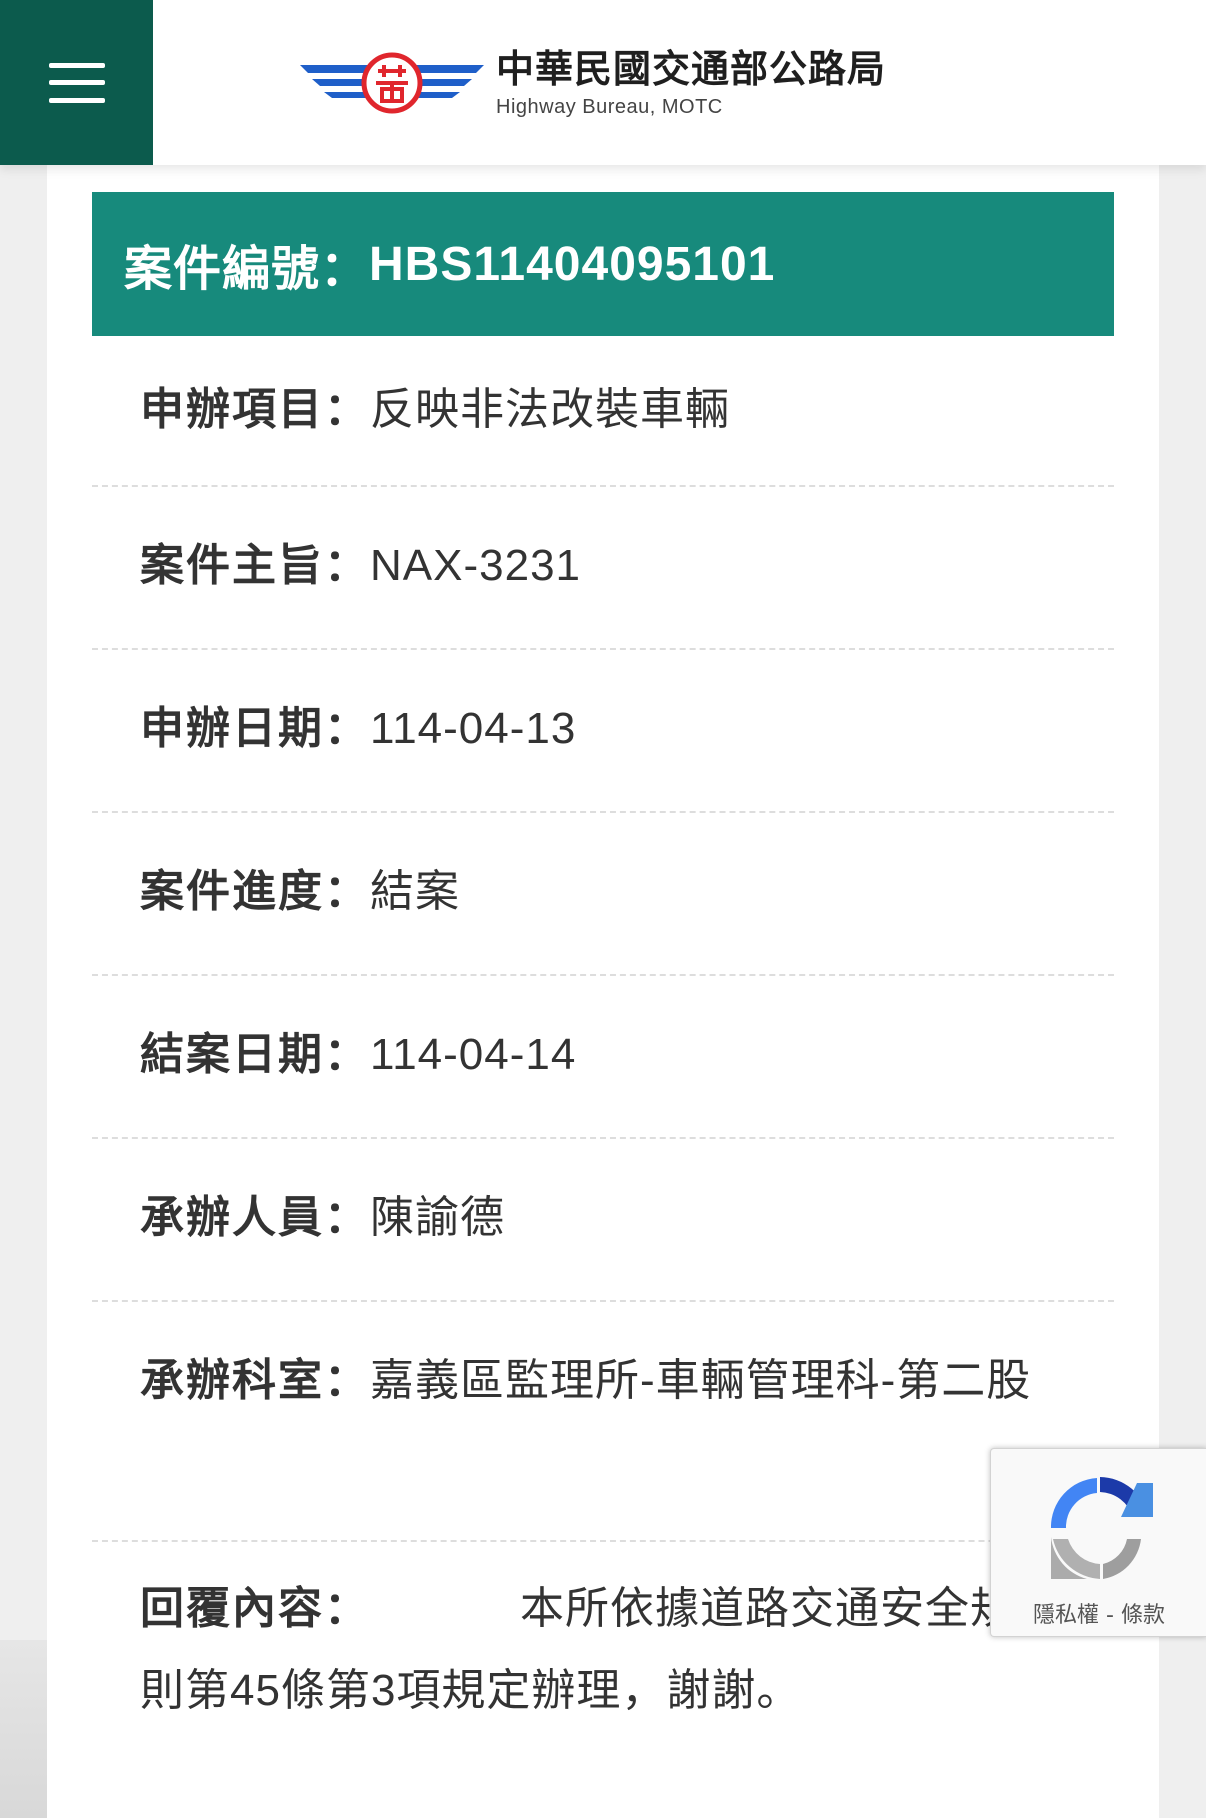 This screenshot has height=1818, width=1206. Describe the element at coordinates (255, 409) in the screenshot. I see `field-label: 申辦項目：` at that location.